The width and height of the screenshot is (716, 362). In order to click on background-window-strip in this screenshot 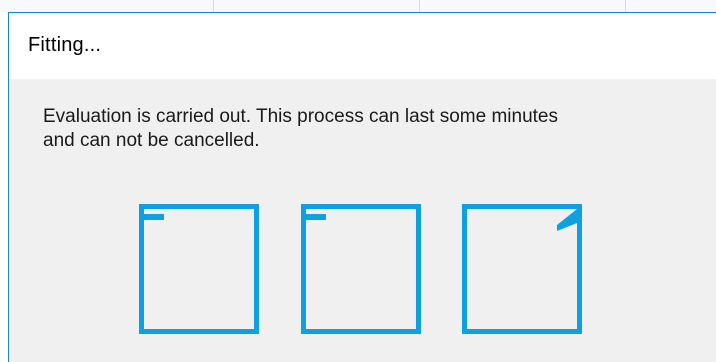, I will do `click(358, 6)`.